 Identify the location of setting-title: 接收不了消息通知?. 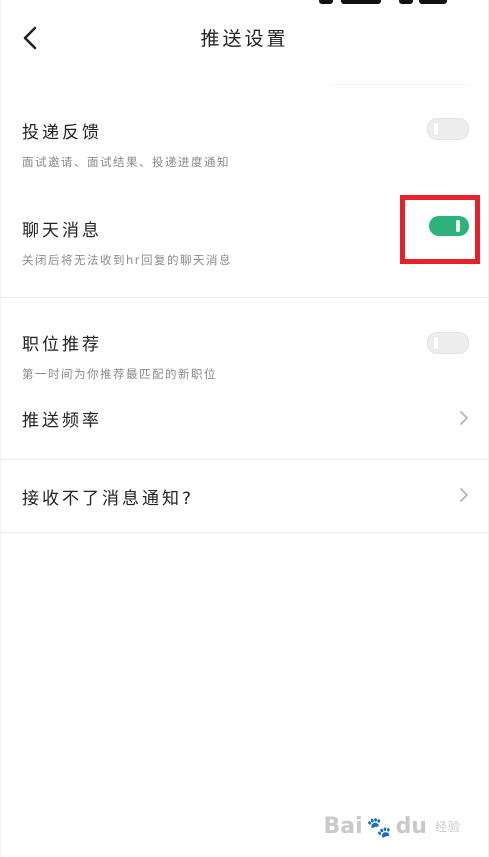
(108, 499).